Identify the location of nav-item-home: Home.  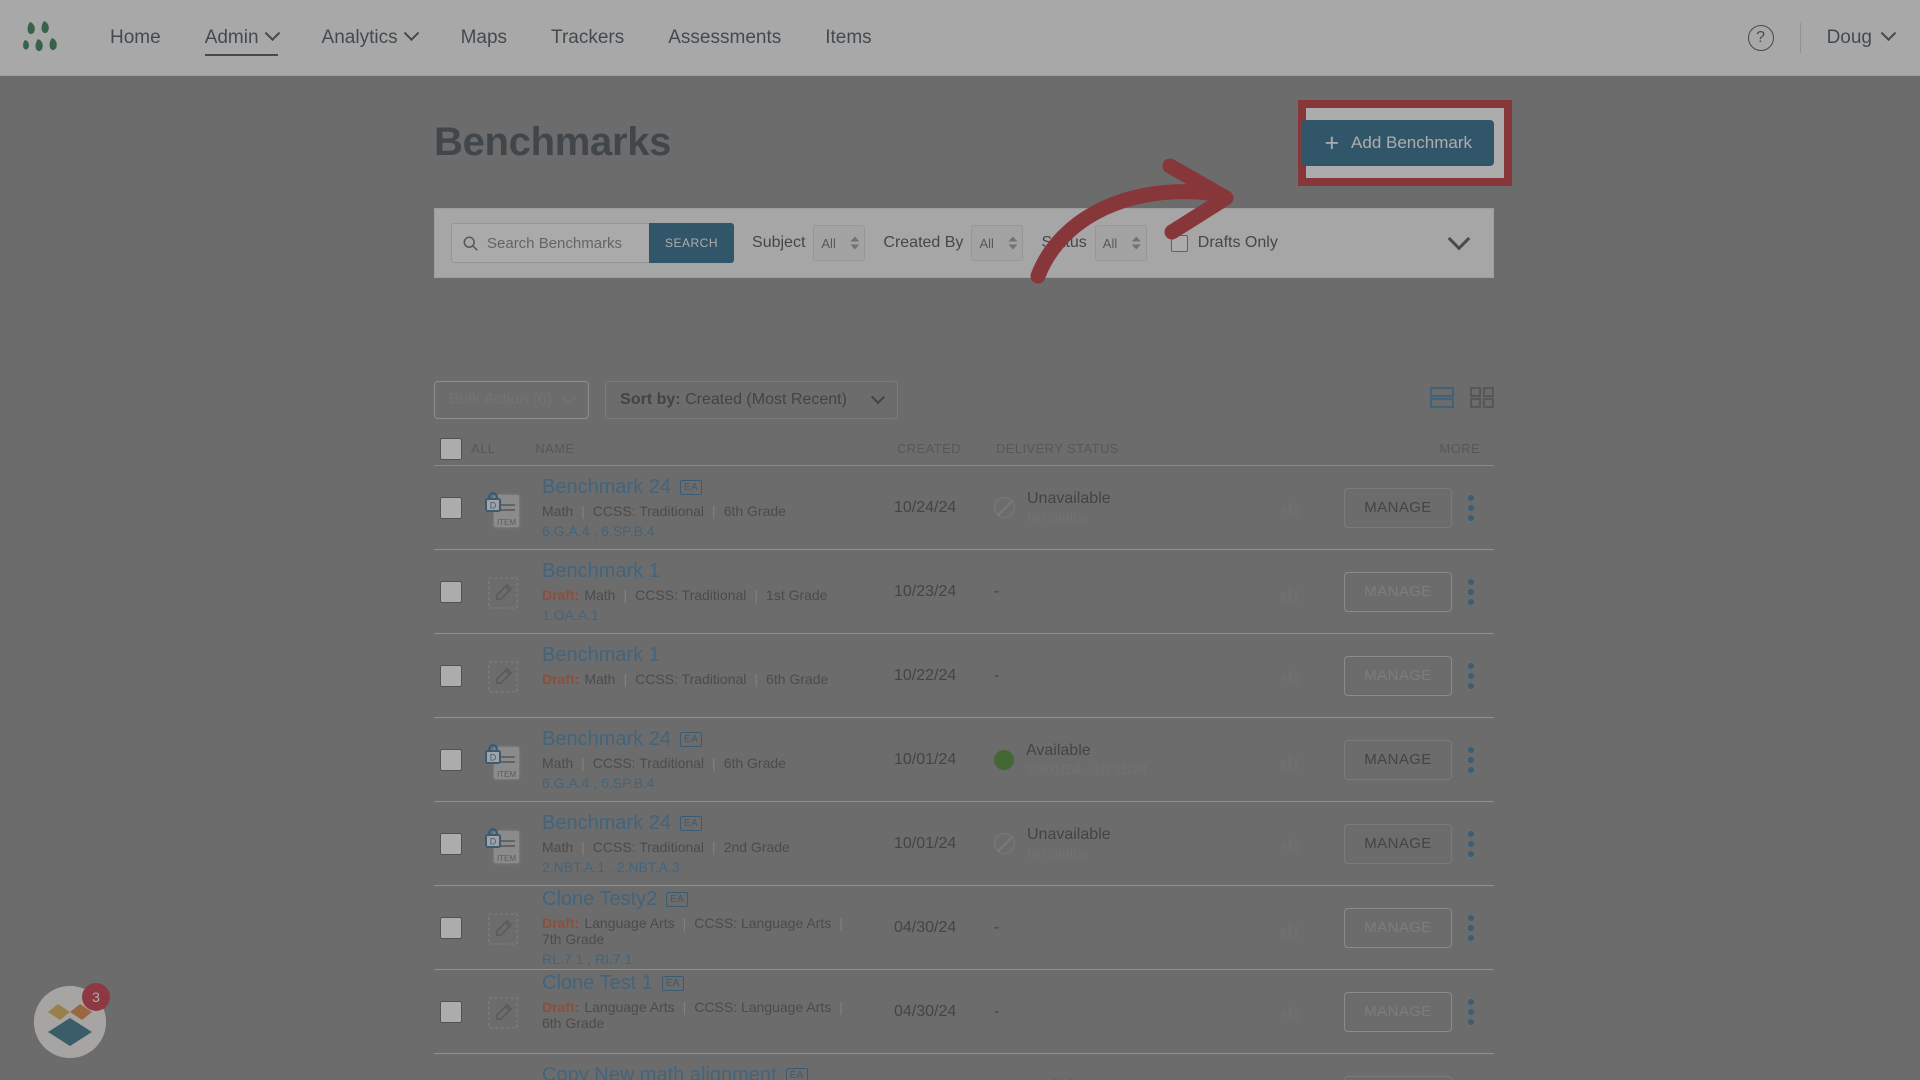
(135, 38).